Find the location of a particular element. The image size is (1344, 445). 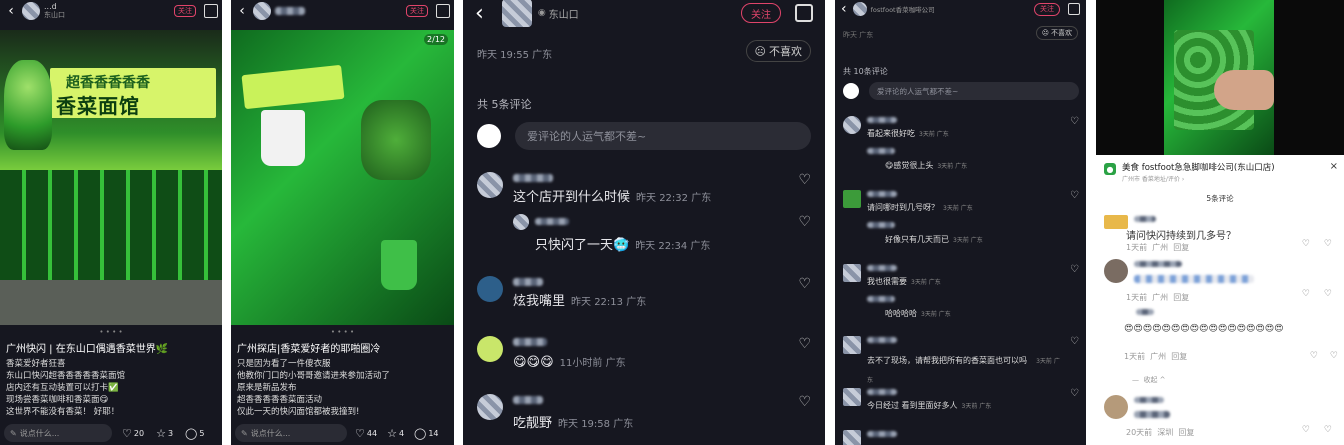

post-time: 昨天 19:55 广东 is located at coordinates (515, 55).